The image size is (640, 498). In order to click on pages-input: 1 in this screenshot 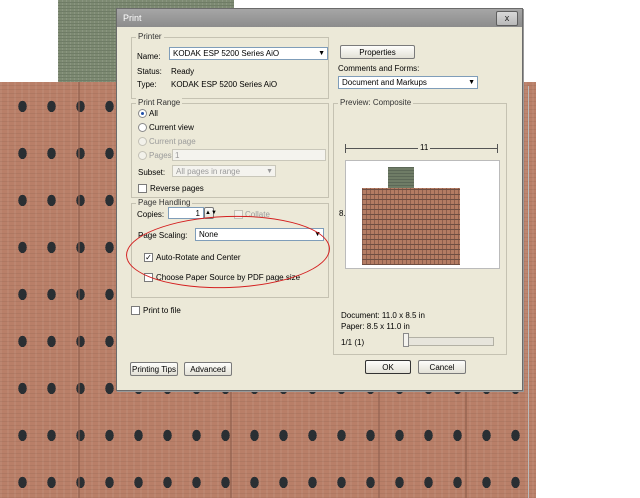, I will do `click(249, 155)`.